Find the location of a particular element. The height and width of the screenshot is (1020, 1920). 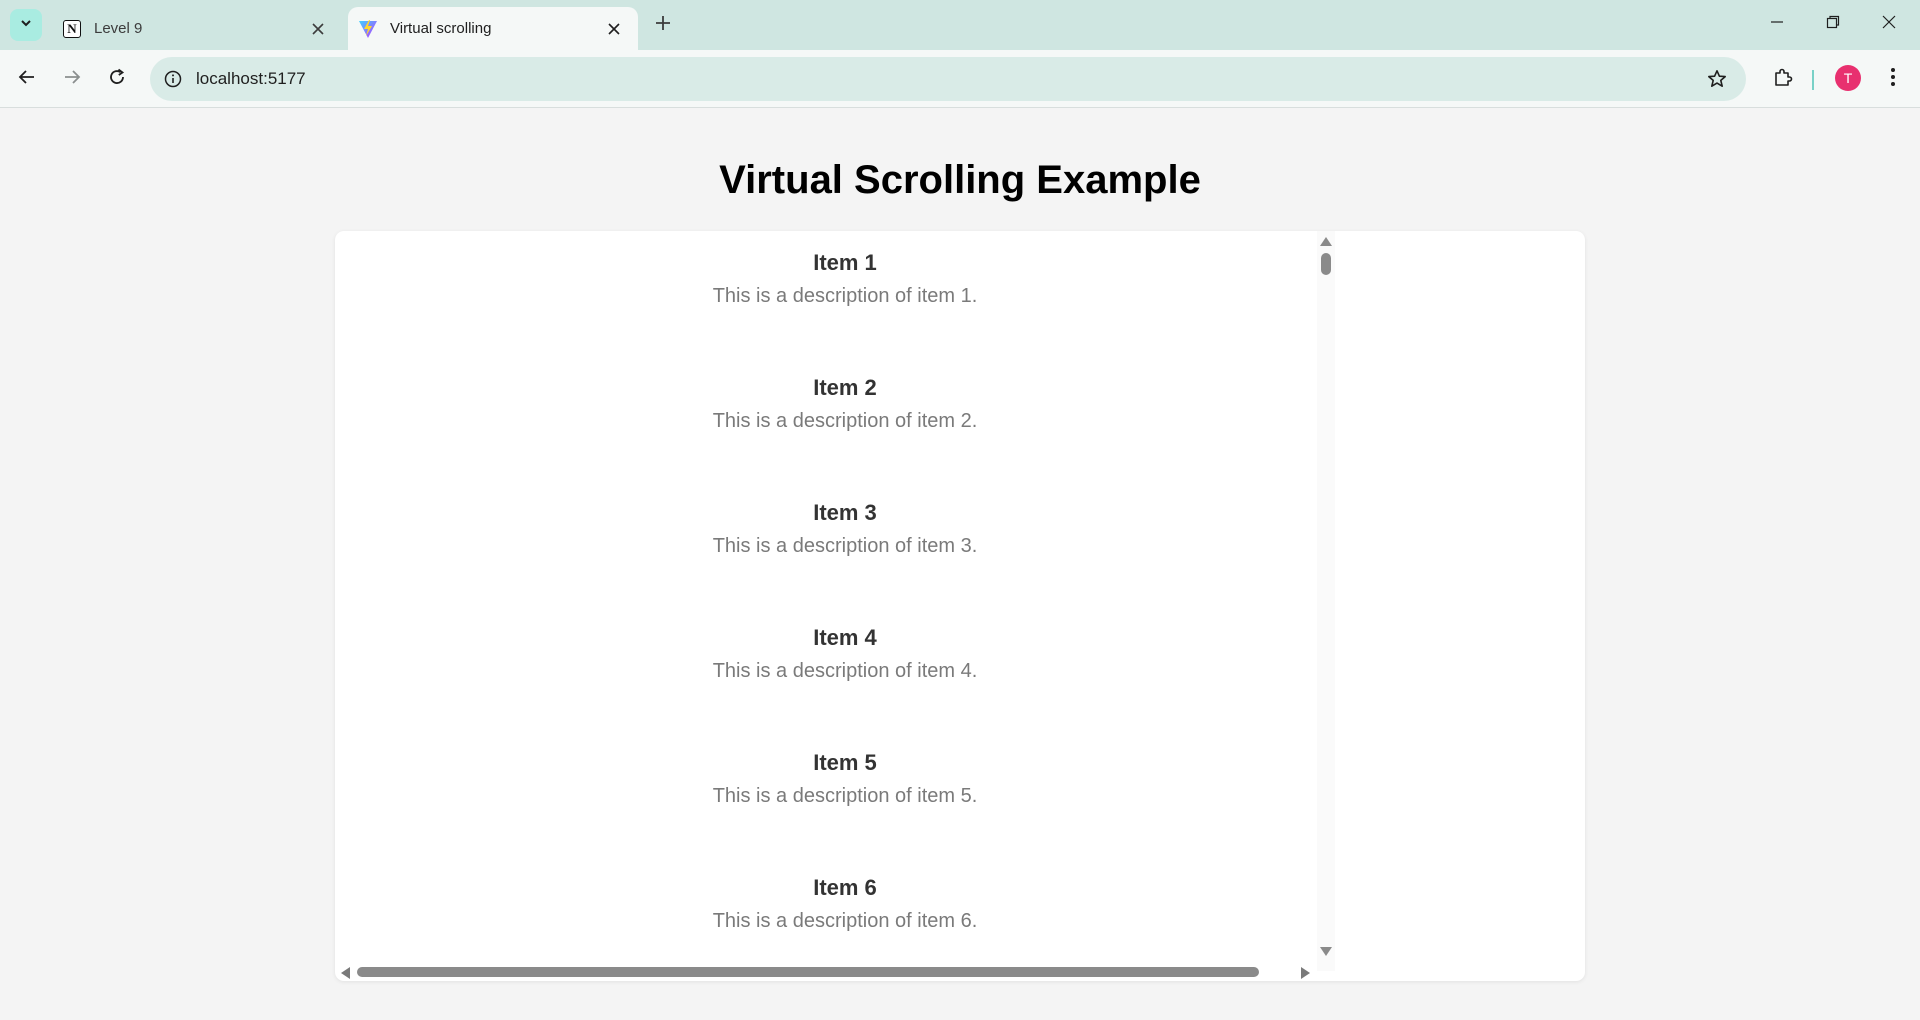

reload-icon is located at coordinates (117, 79).